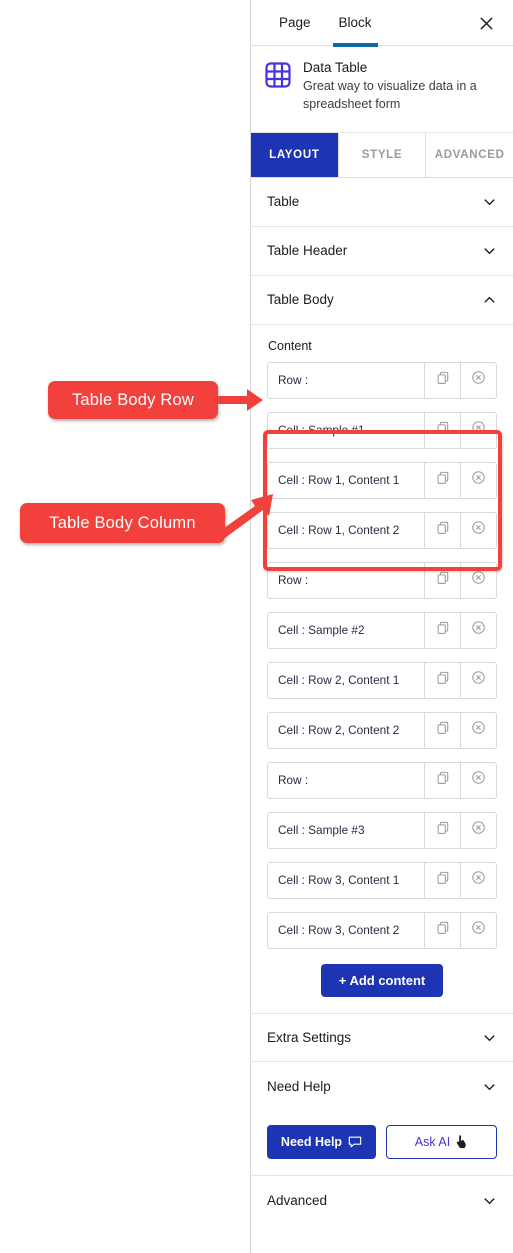 The image size is (513, 1253). I want to click on item-label: Cell : Row 2, Content 2, so click(339, 730).